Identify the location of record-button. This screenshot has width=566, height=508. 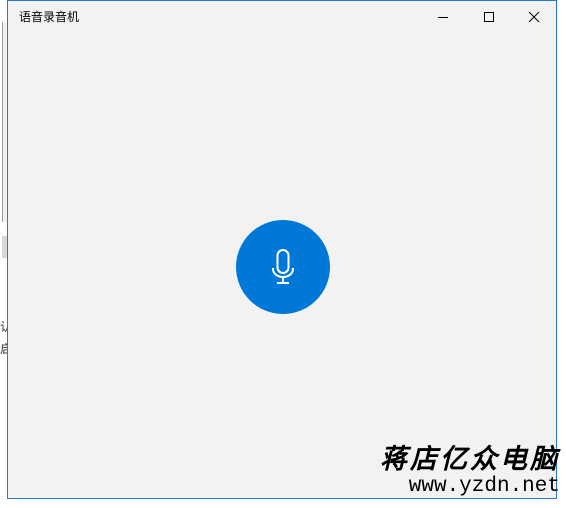
(283, 267).